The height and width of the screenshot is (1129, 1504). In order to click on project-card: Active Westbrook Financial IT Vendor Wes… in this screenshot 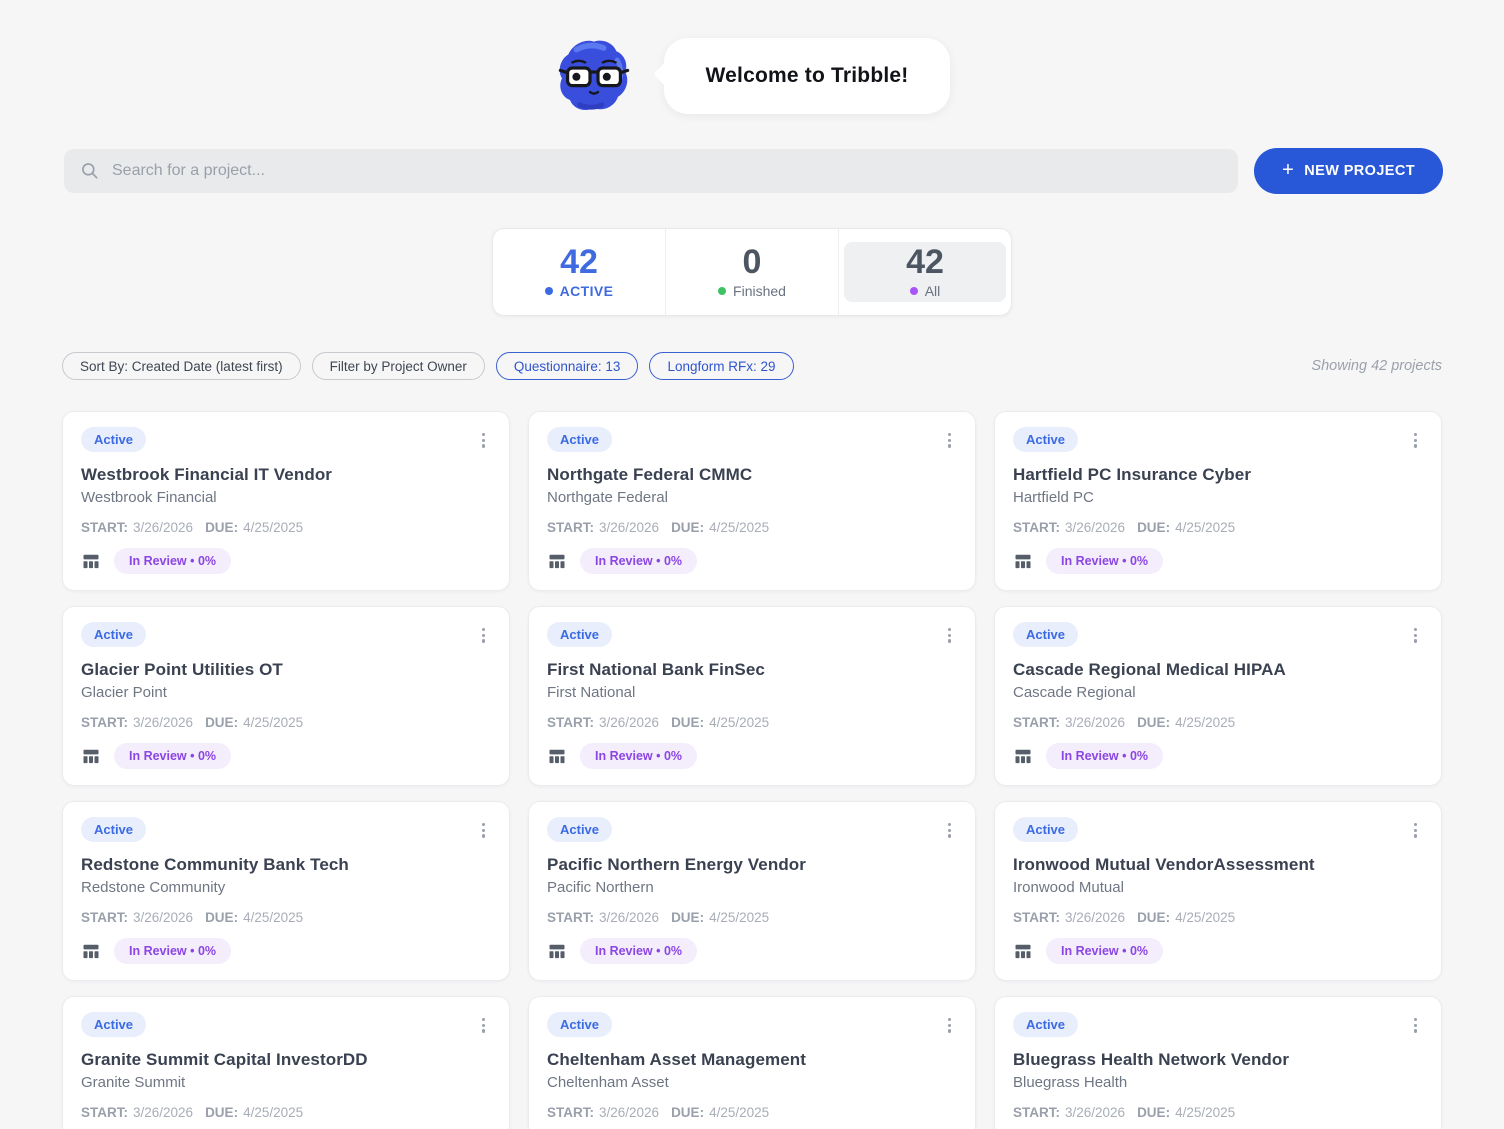, I will do `click(286, 501)`.